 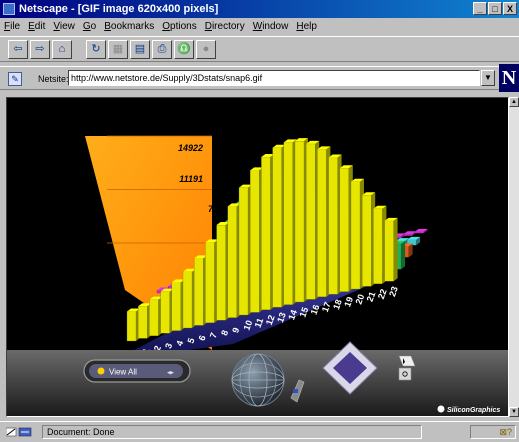 I want to click on url-dropdown-icon: ▼, so click(x=488, y=78).